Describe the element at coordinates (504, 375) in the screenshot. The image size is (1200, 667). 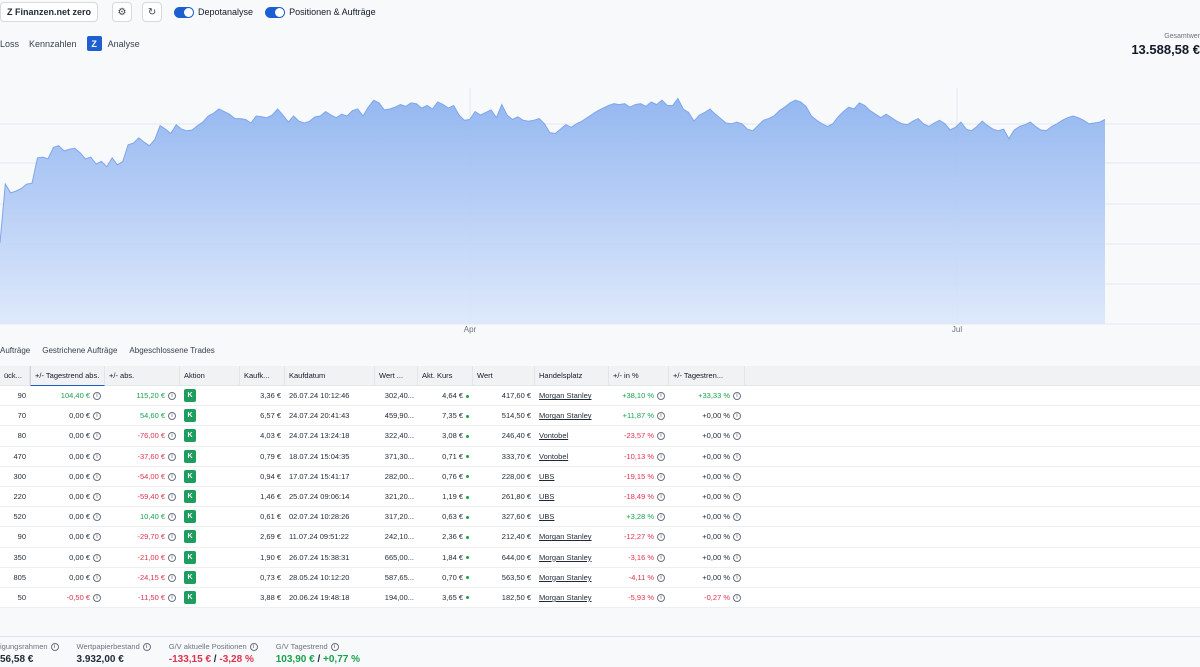
I see `col-wert: Wert` at that location.